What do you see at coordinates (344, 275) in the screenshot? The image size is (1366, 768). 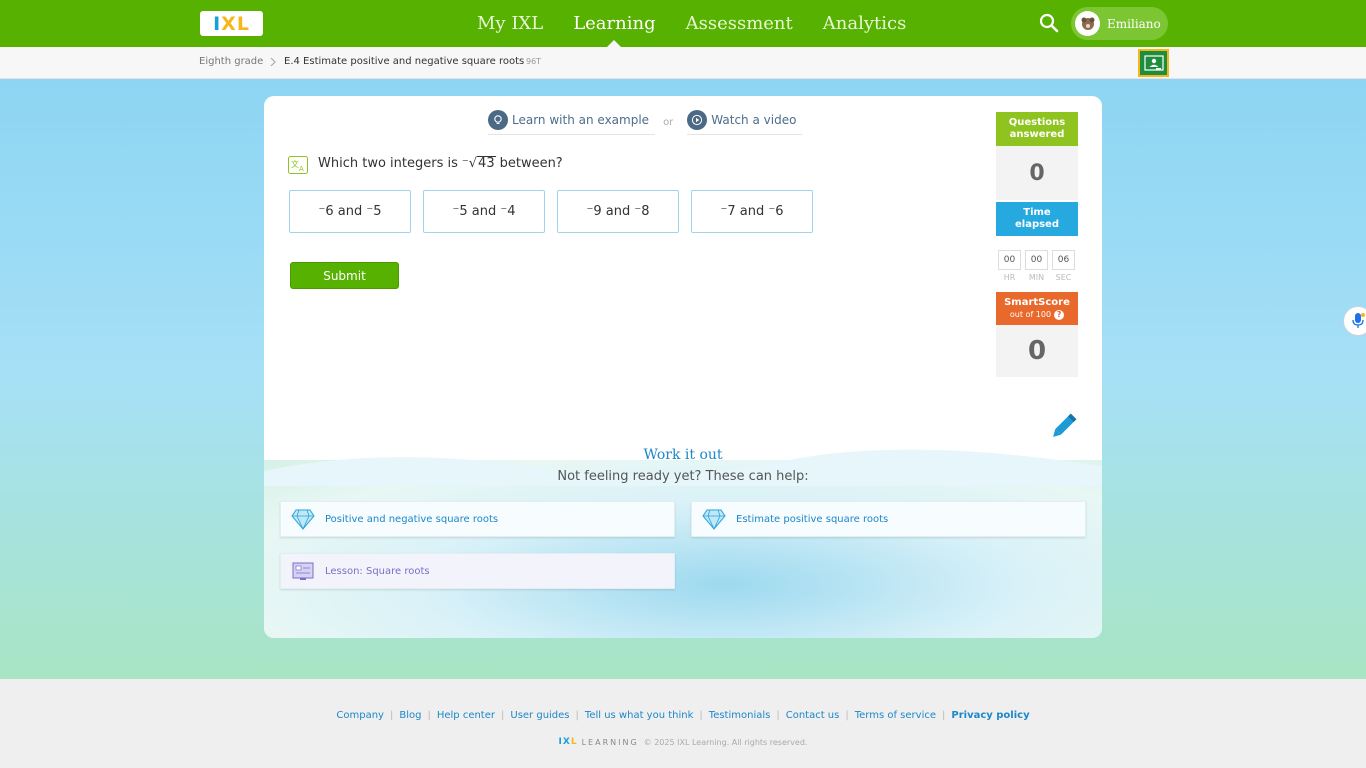 I see `submit-button: Submit` at bounding box center [344, 275].